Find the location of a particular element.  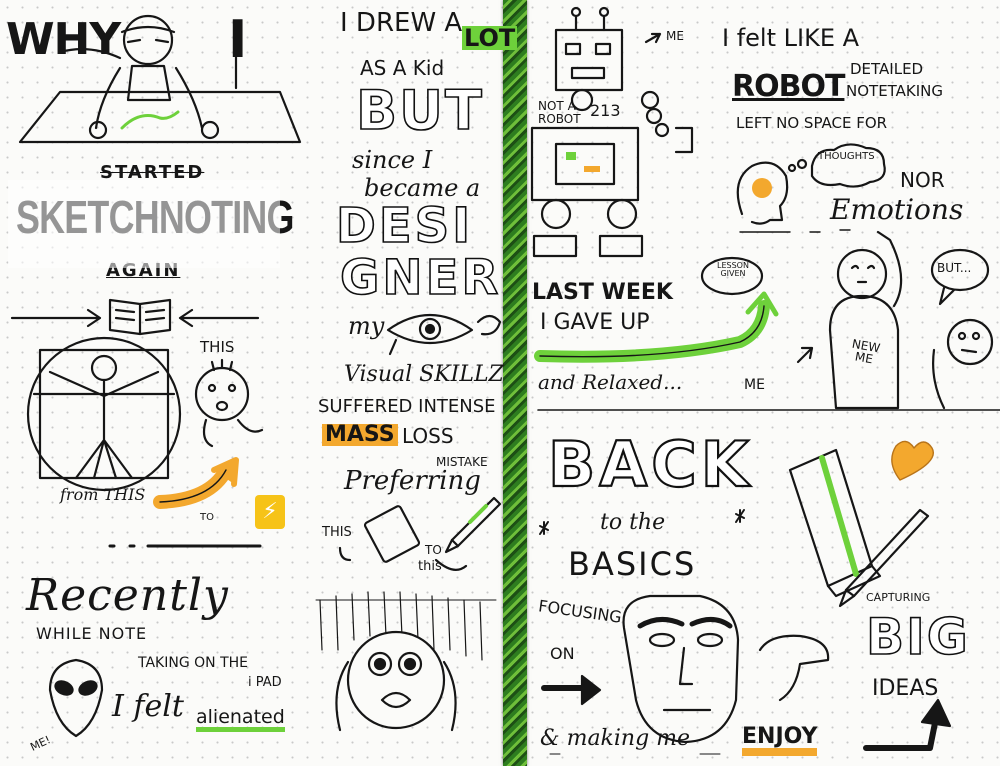

lightning-icon: ⚡ is located at coordinates (270, 512).